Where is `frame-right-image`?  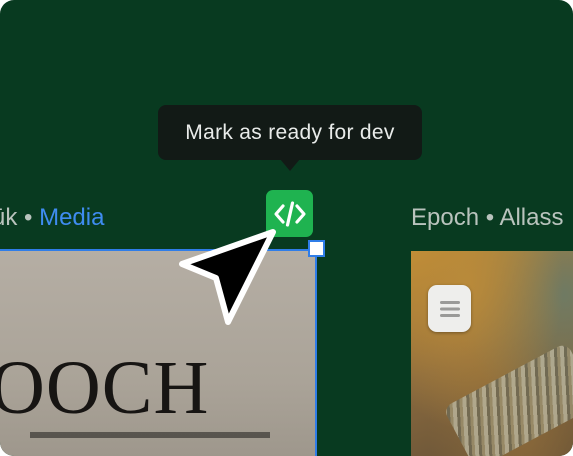 frame-right-image is located at coordinates (492, 353).